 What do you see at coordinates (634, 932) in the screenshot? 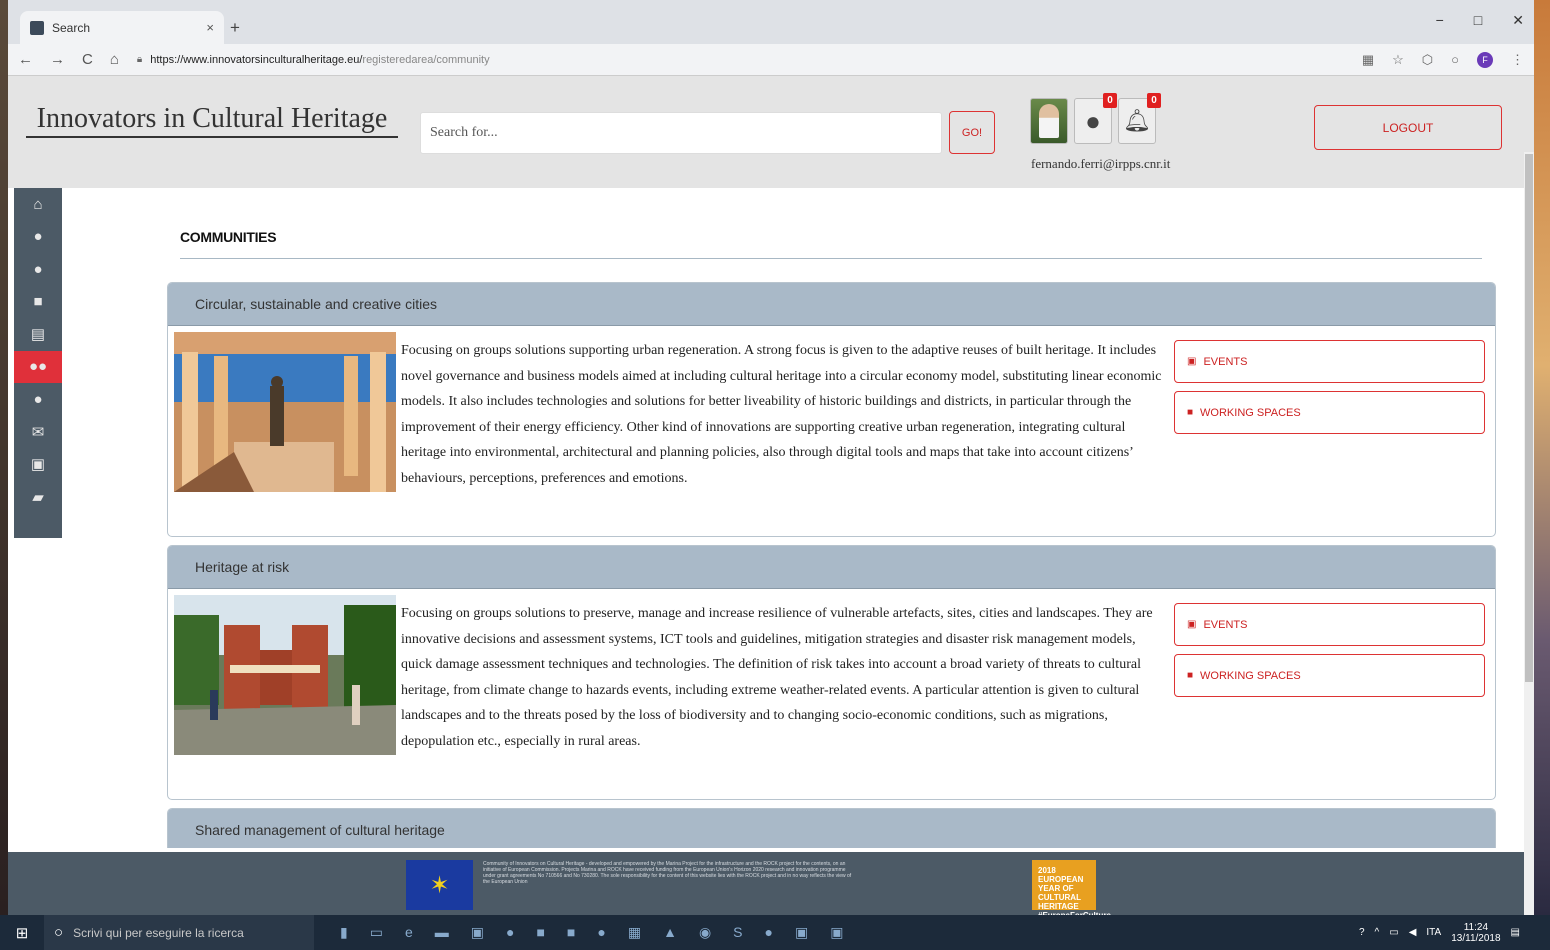
I see `calculator-icon: ▦` at bounding box center [634, 932].